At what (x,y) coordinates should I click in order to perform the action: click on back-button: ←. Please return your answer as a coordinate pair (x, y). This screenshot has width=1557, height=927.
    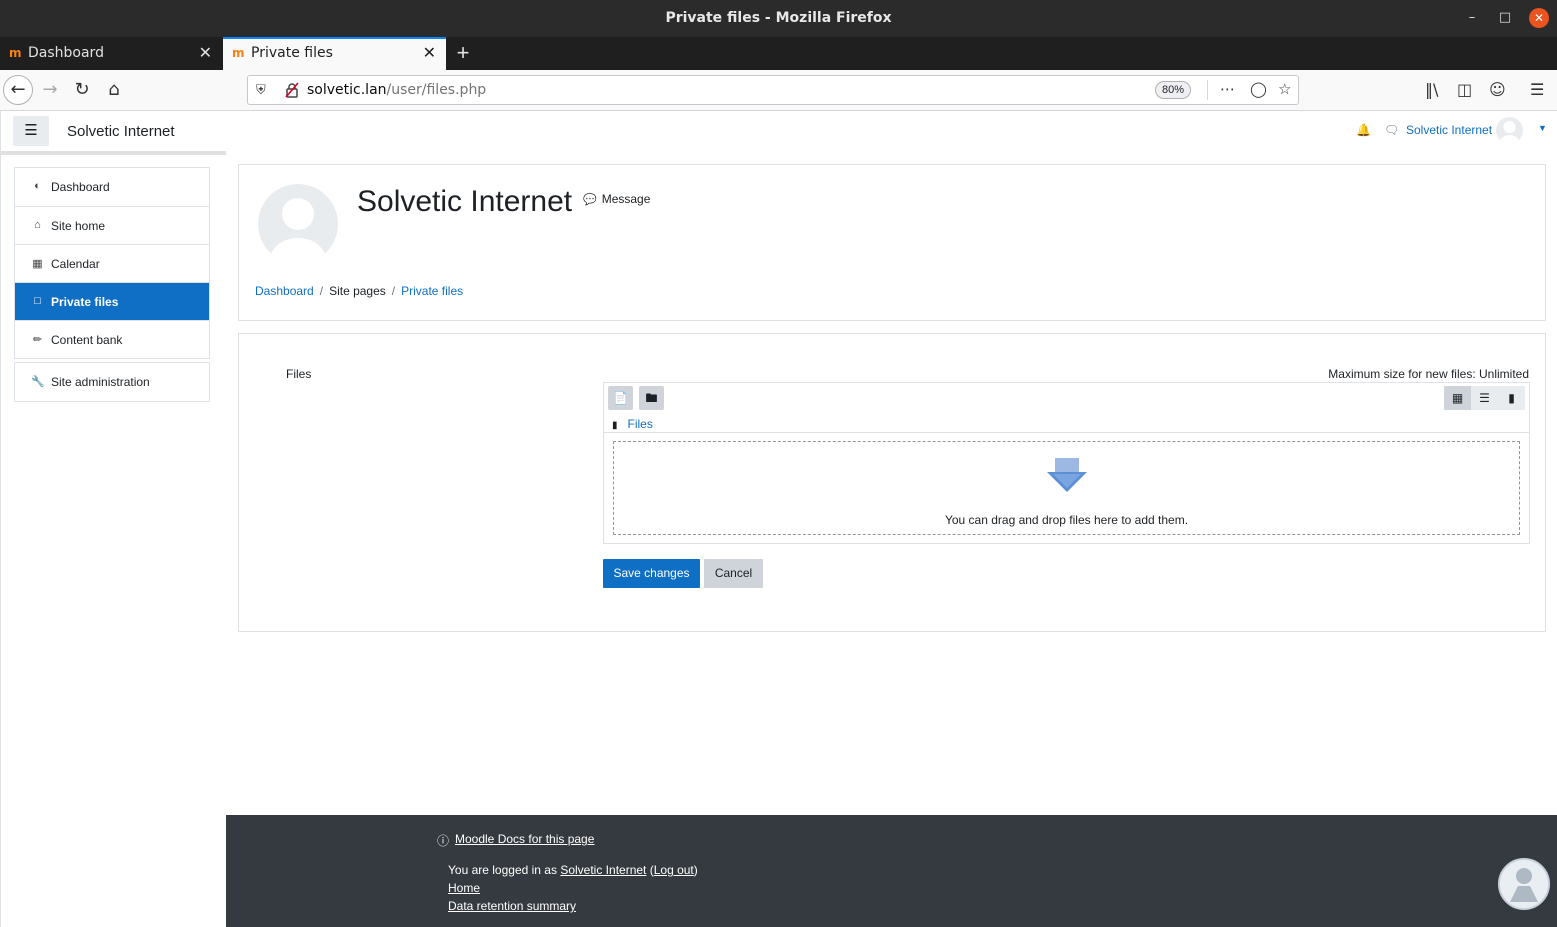
    Looking at the image, I should click on (18, 90).